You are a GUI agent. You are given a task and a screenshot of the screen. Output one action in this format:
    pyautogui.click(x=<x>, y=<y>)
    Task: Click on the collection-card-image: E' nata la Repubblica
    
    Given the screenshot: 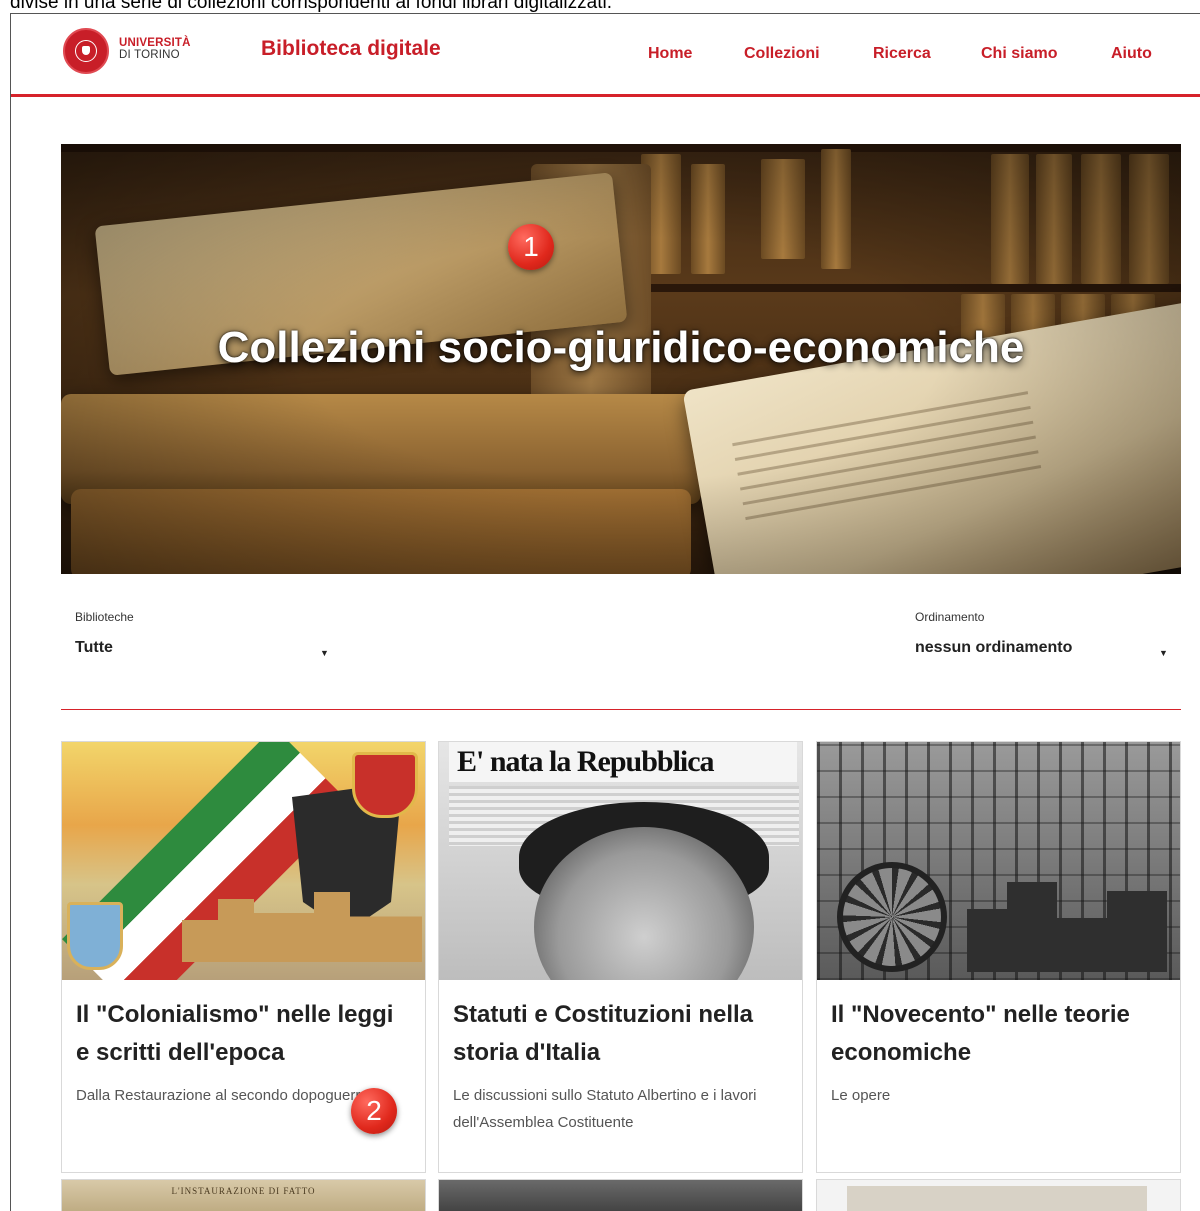 What is the action you would take?
    pyautogui.click(x=620, y=861)
    